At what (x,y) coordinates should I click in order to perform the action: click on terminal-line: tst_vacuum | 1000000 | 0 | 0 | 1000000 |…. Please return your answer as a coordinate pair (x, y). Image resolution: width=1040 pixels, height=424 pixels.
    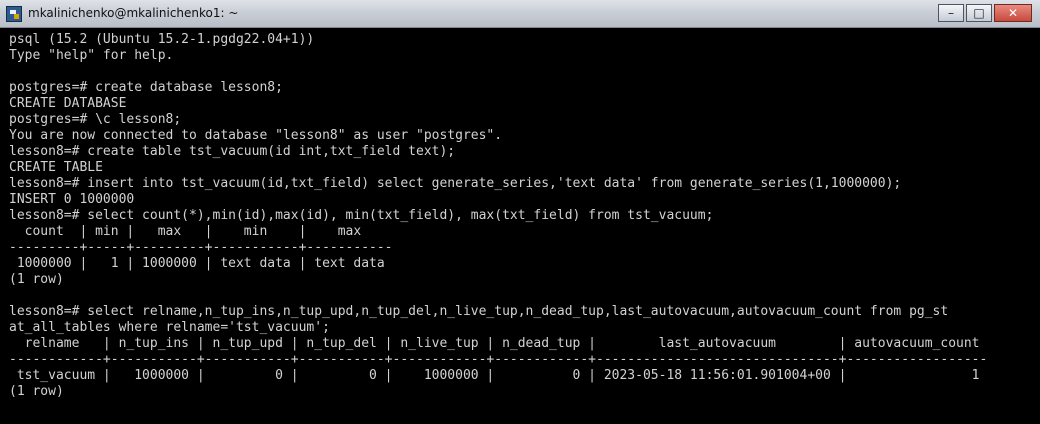
    Looking at the image, I should click on (494, 375).